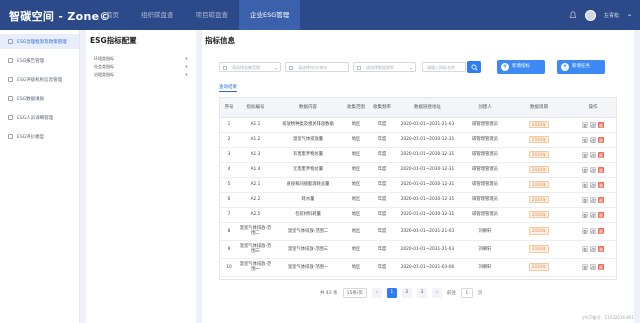 The image size is (640, 323). I want to click on next-page-button: ›, so click(436, 293).